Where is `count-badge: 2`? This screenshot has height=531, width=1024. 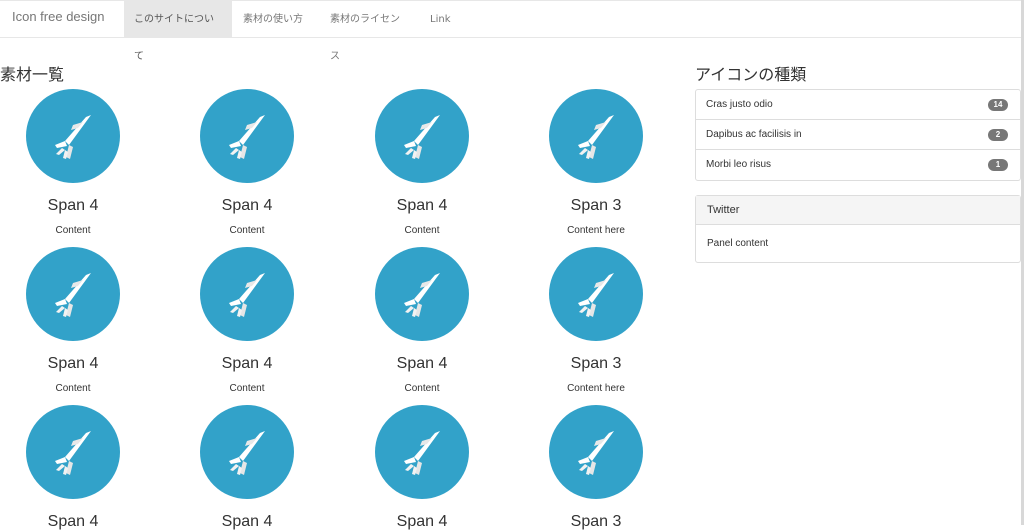
count-badge: 2 is located at coordinates (998, 135).